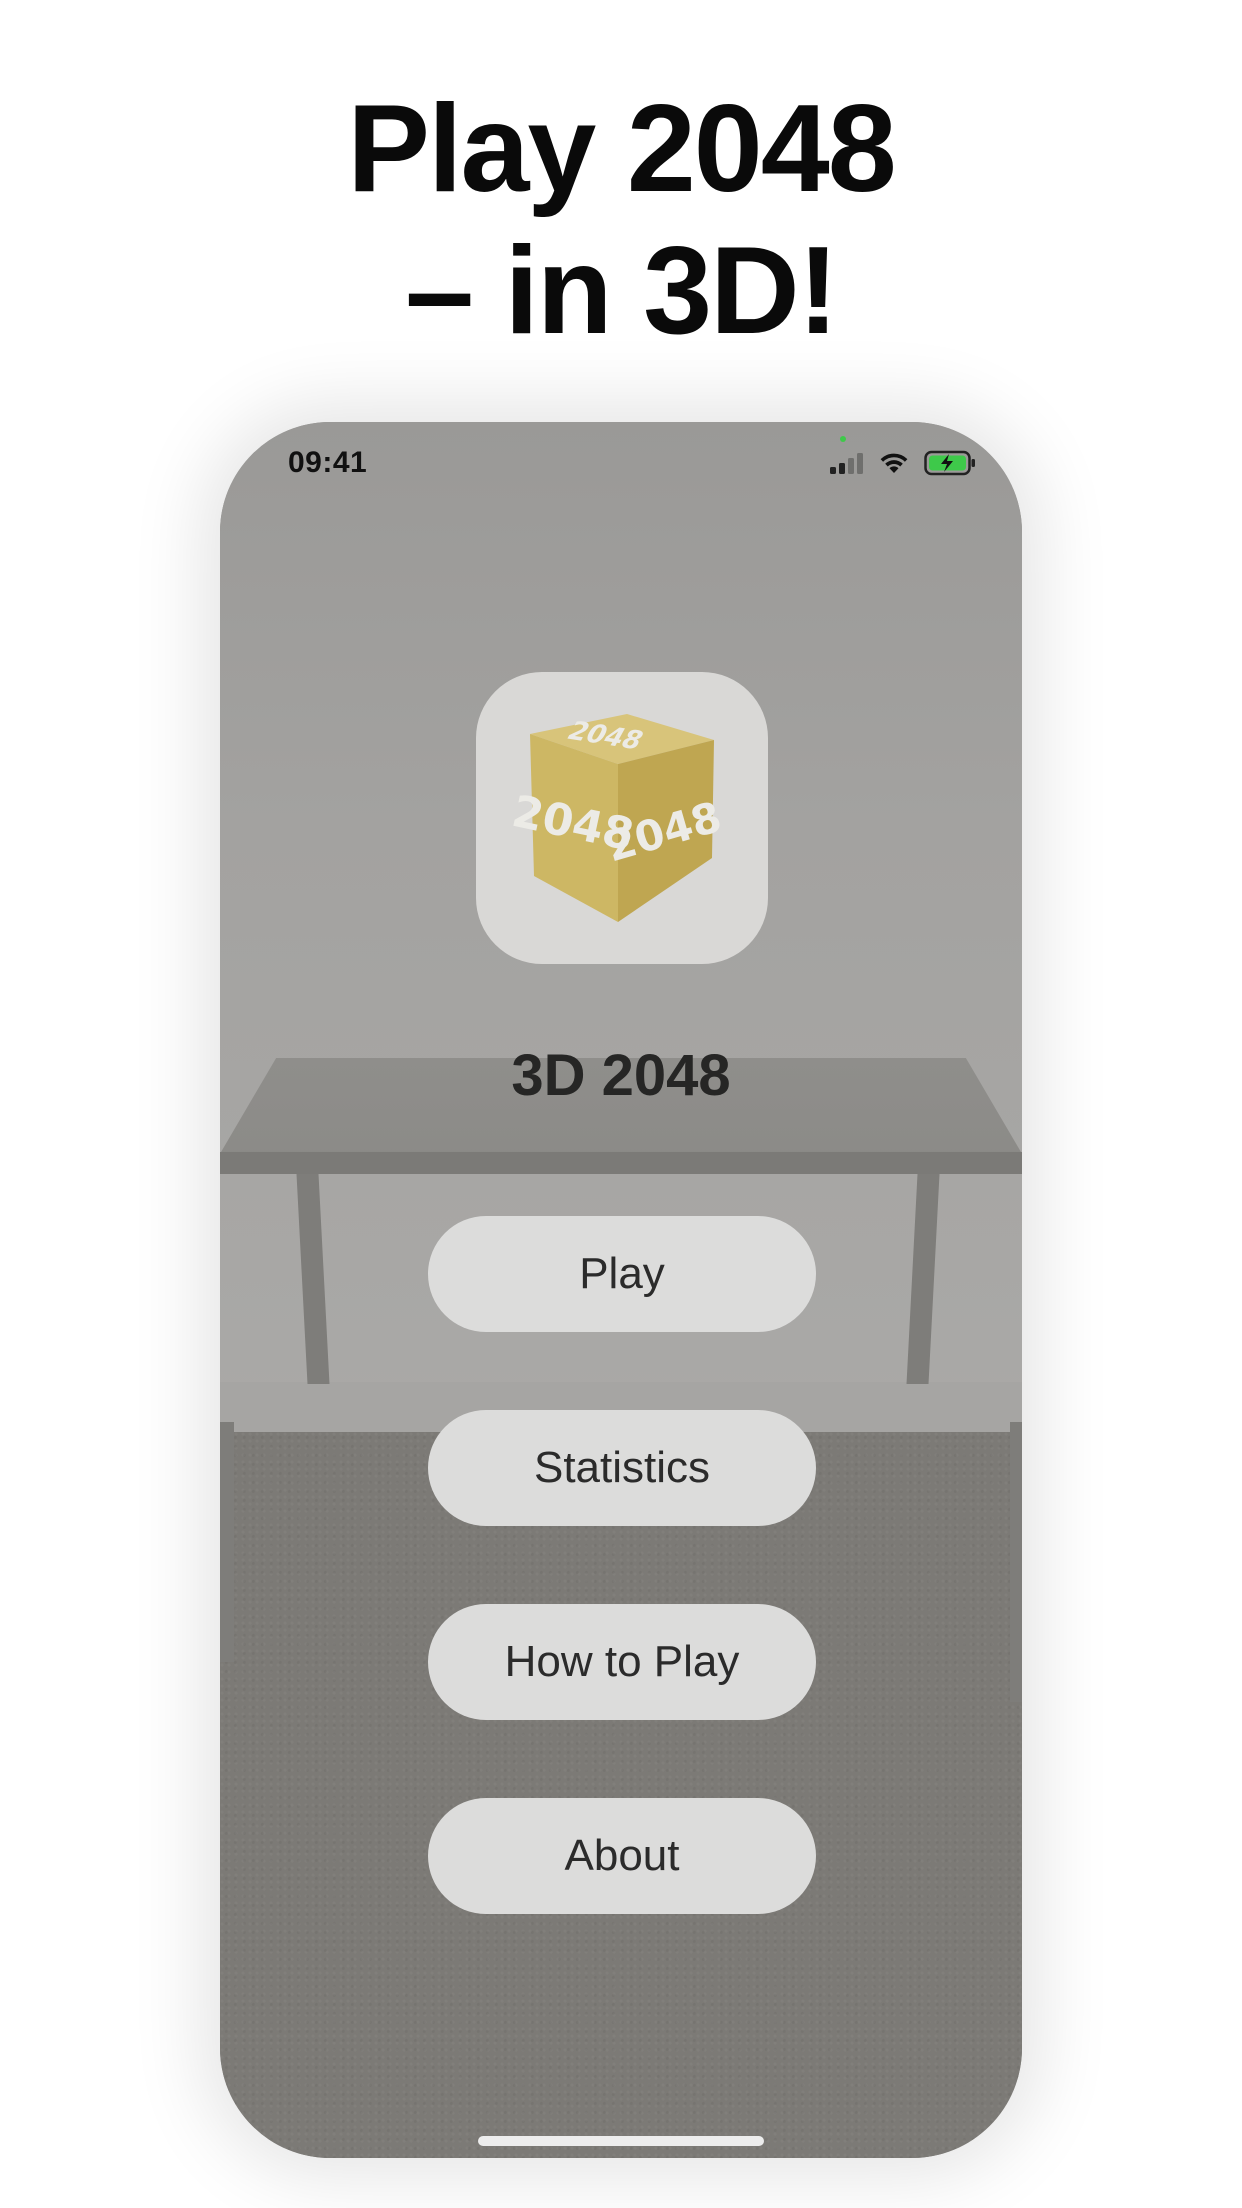 The height and width of the screenshot is (2208, 1242). I want to click on status-time: 09:41, so click(328, 462).